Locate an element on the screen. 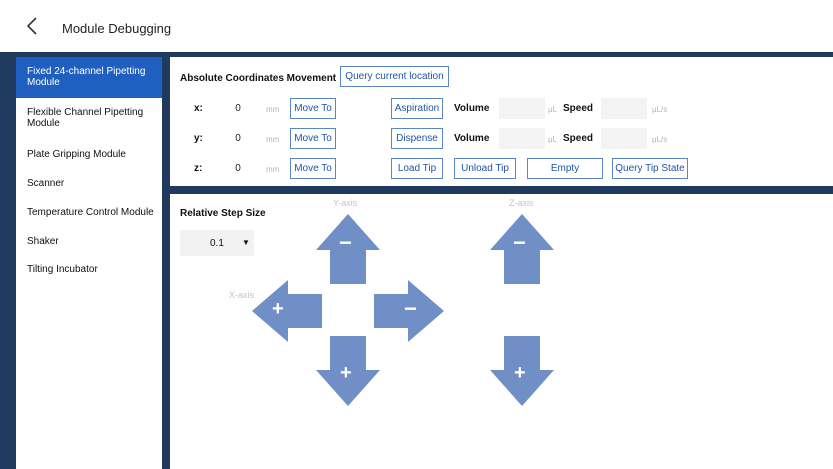  z-minus-button: − is located at coordinates (522, 249).